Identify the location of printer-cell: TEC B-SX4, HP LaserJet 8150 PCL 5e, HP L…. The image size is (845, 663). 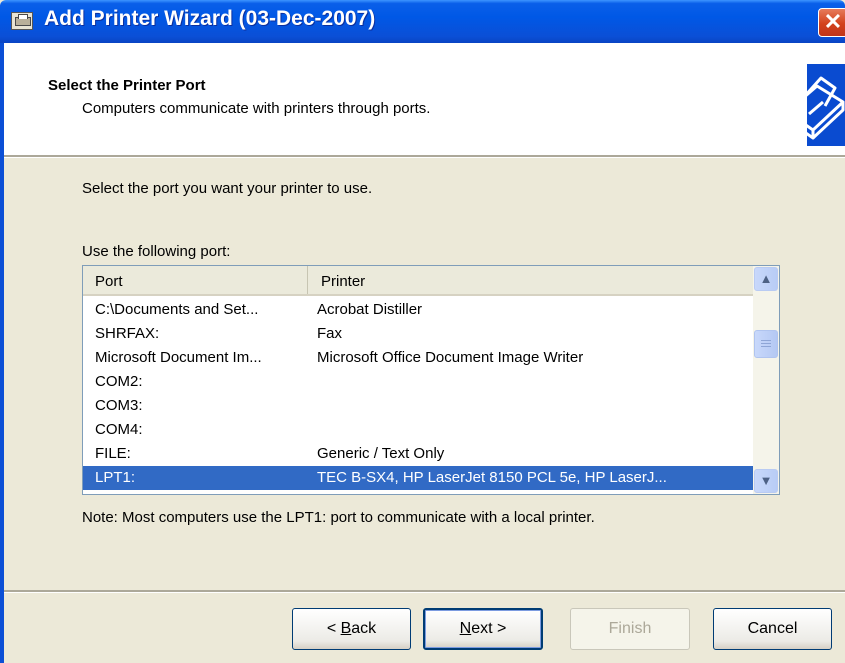
(492, 477).